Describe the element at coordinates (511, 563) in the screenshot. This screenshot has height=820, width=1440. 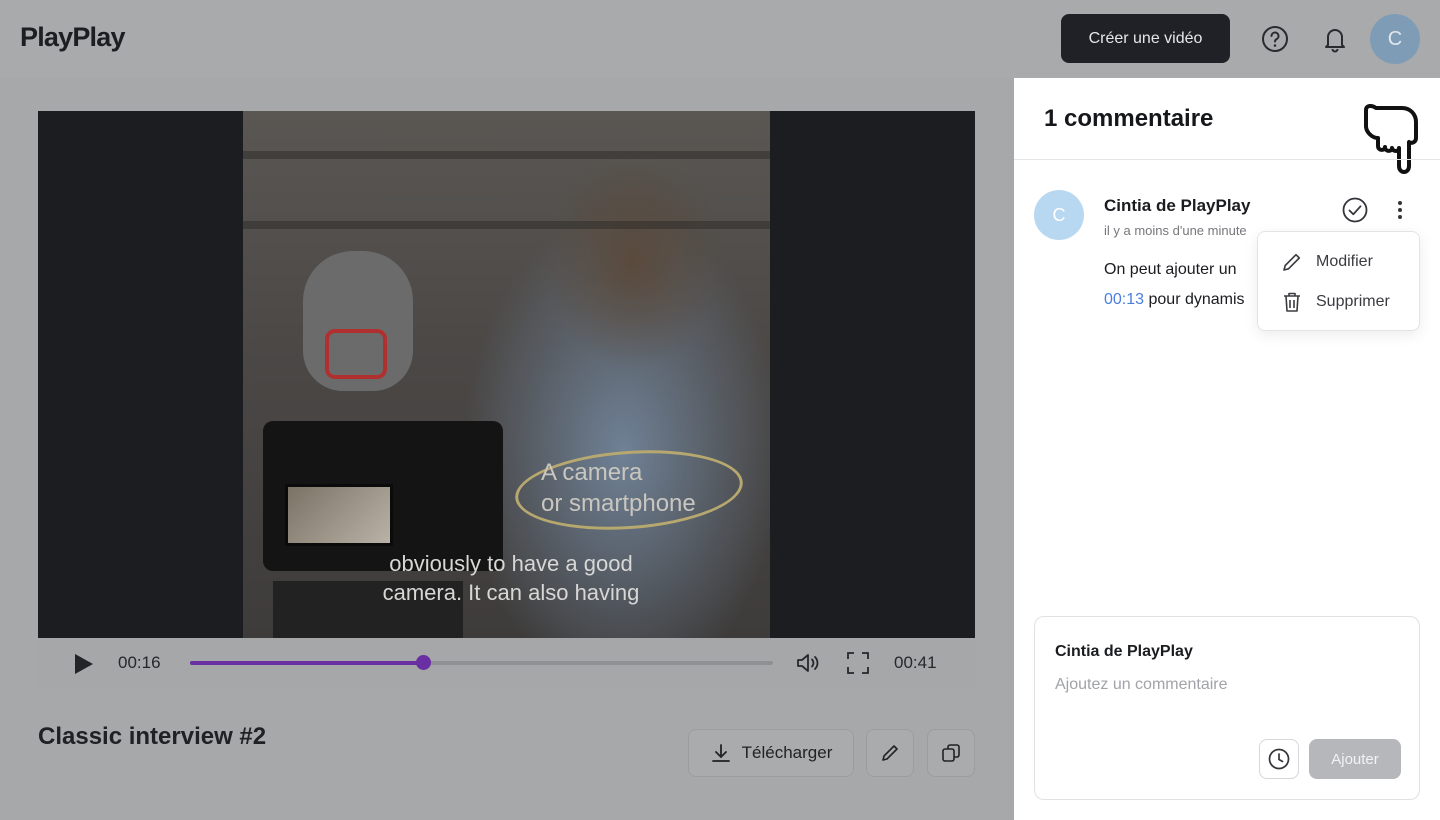
I see `subtitle-line-1: obviously to have a good` at that location.